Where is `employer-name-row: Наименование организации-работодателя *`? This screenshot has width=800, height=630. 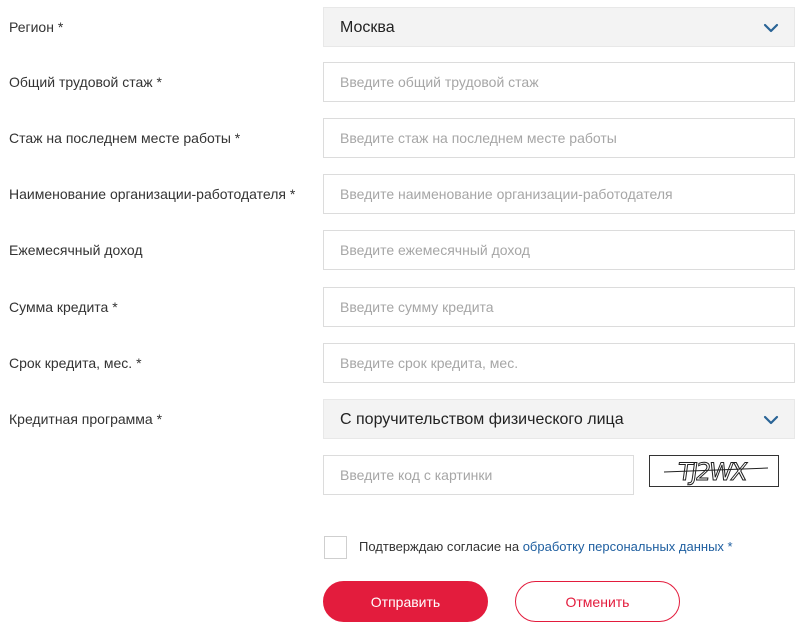
employer-name-row: Наименование организации-работодателя * is located at coordinates (400, 194).